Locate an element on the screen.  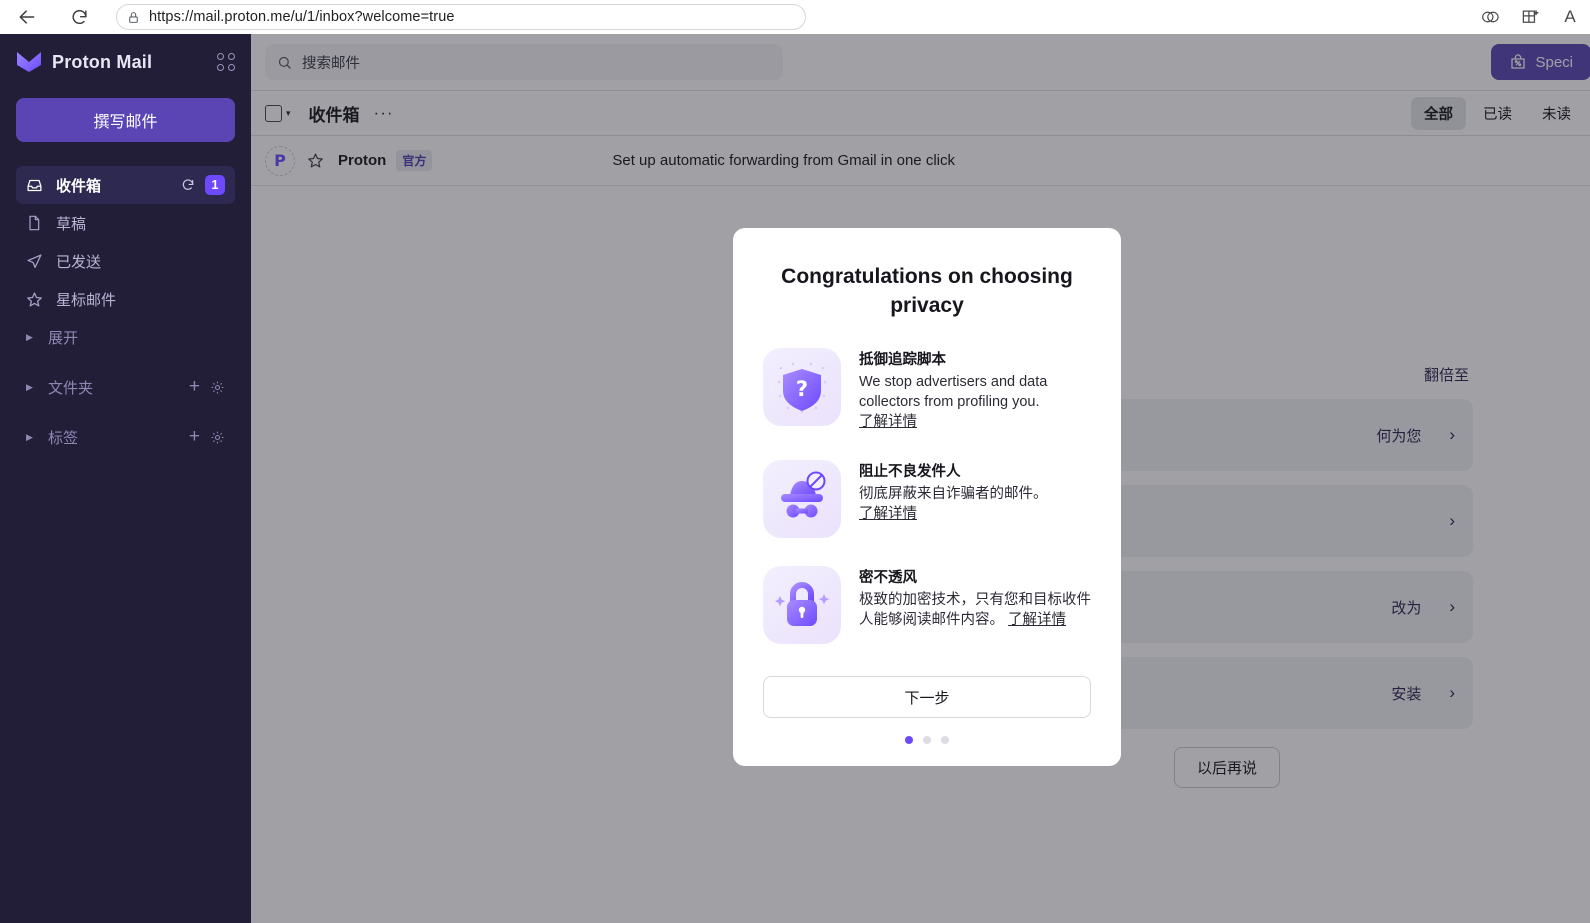
folders-settings-gear-icon is located at coordinates (217, 387).